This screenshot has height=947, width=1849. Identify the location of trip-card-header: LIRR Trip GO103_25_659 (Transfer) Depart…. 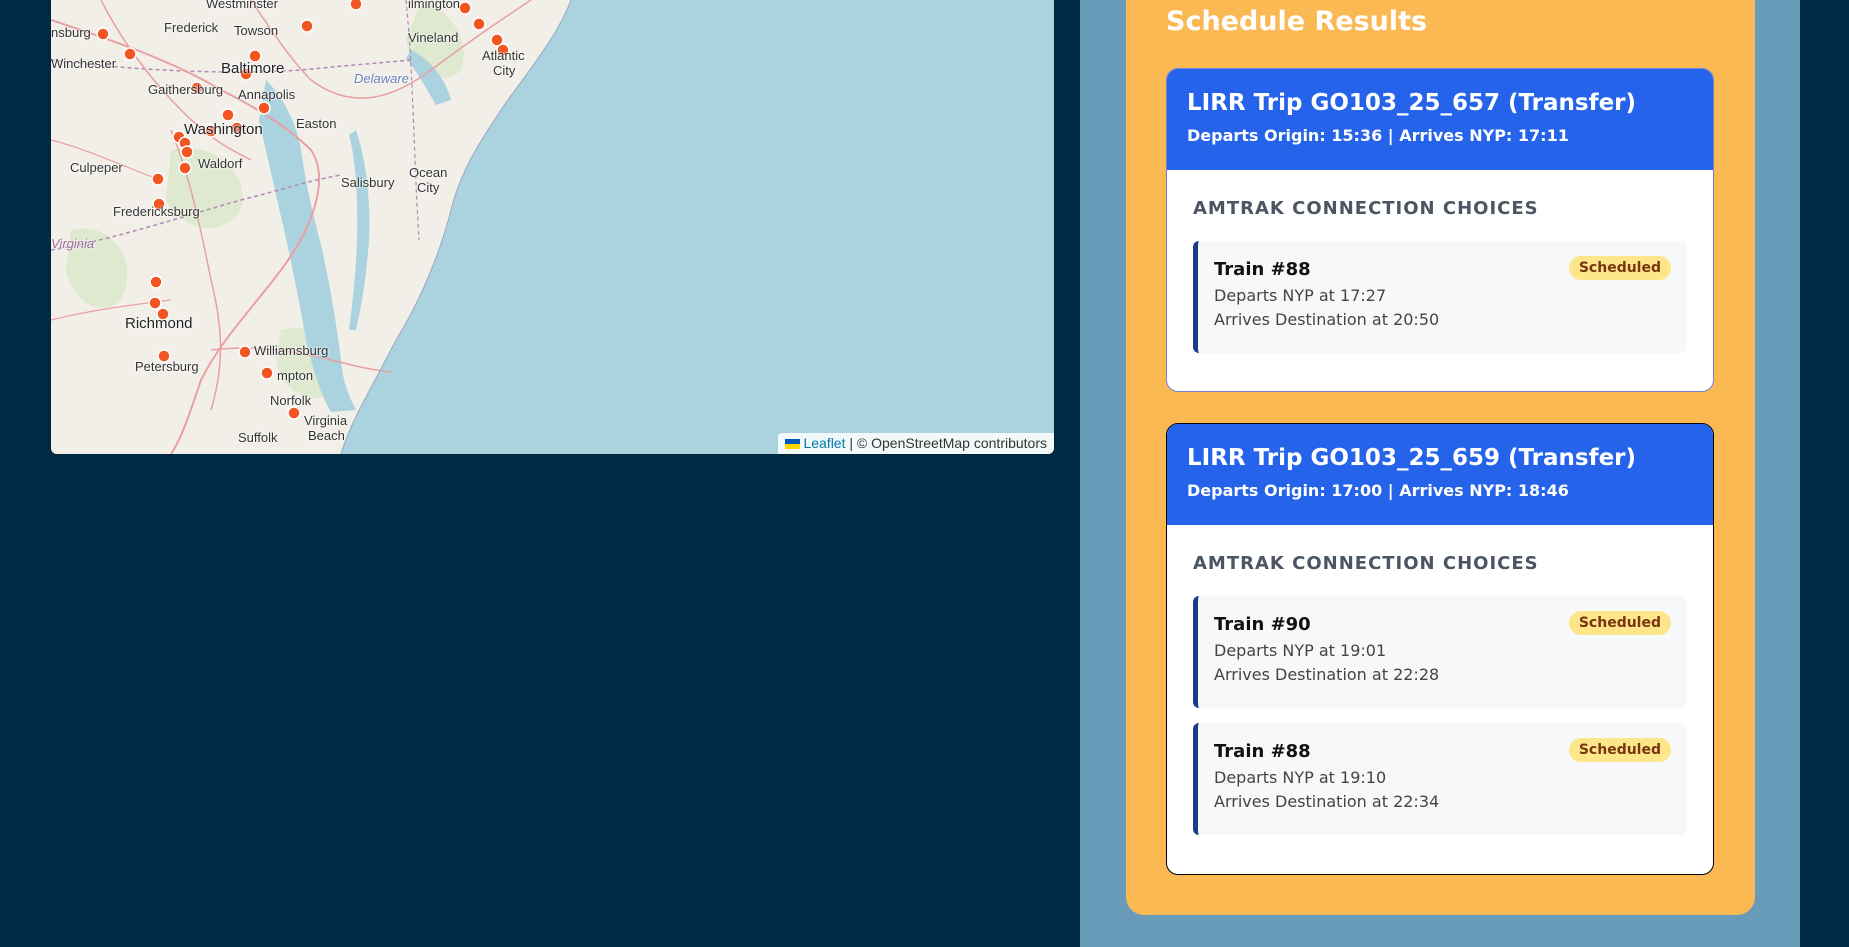
(1440, 474).